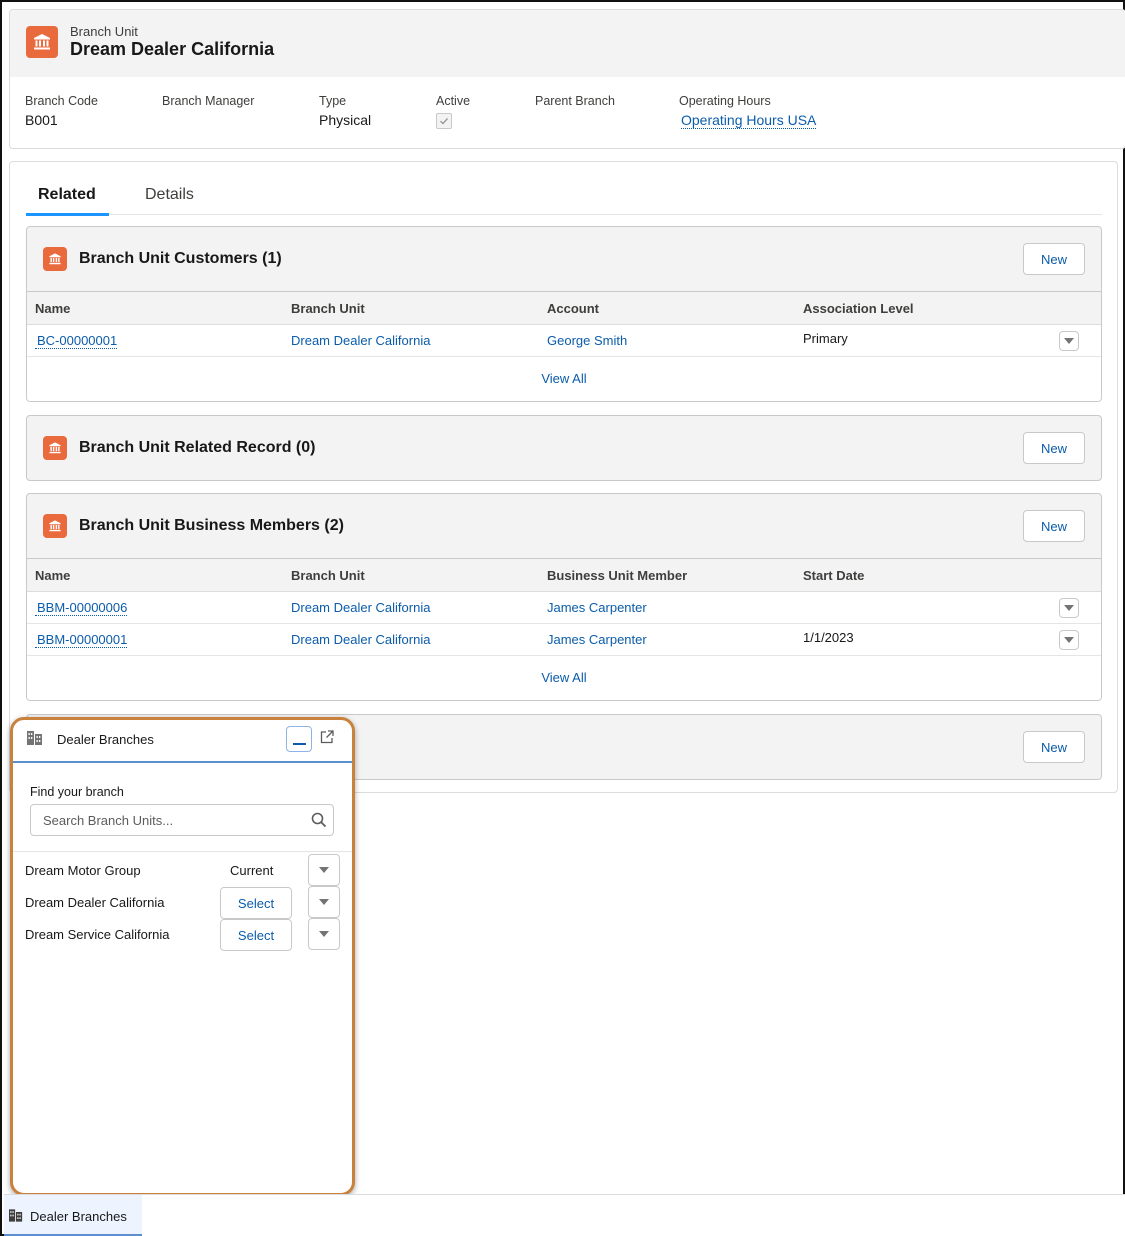 Image resolution: width=1125 pixels, height=1236 pixels. What do you see at coordinates (182, 741) in the screenshot?
I see `panel-header: Dealer Branches` at bounding box center [182, 741].